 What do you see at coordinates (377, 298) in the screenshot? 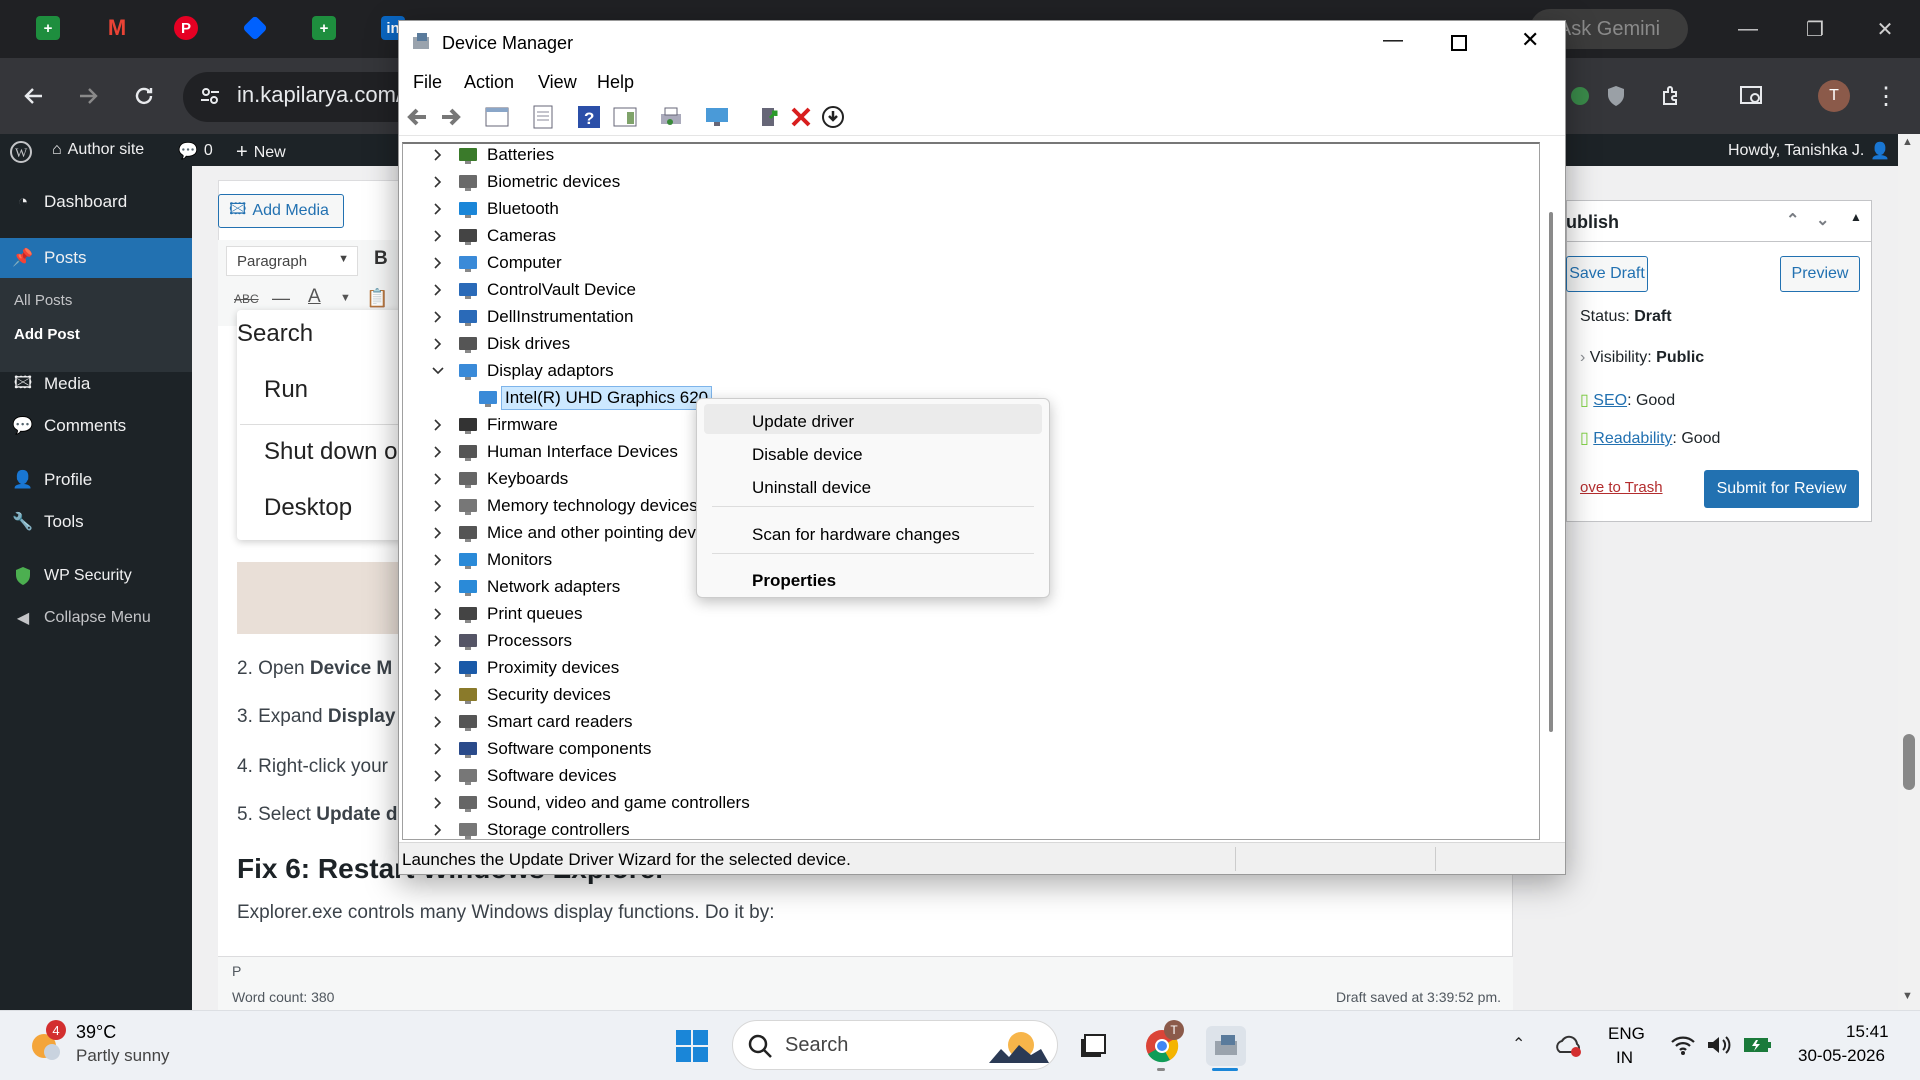
I see `paste-text-icon: 📋` at bounding box center [377, 298].